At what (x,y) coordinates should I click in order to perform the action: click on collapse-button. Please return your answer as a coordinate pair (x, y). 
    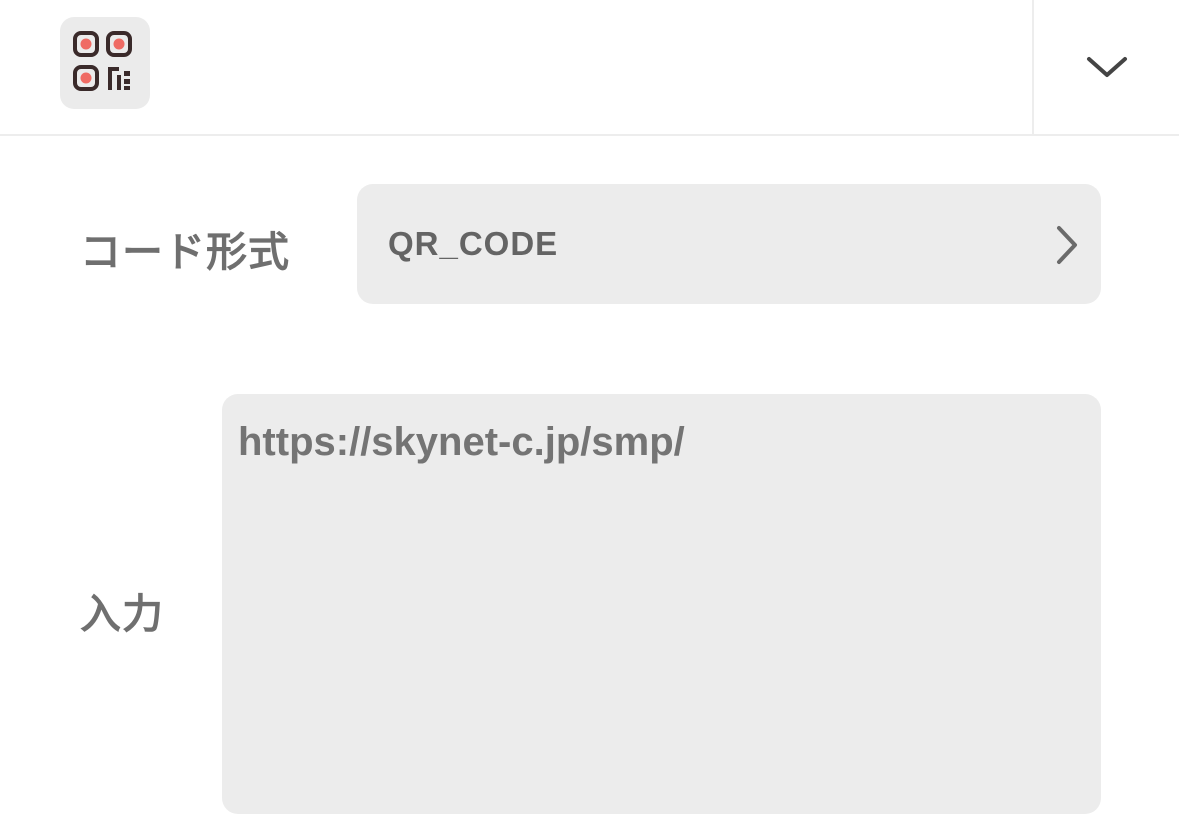
    Looking at the image, I should click on (1106, 67).